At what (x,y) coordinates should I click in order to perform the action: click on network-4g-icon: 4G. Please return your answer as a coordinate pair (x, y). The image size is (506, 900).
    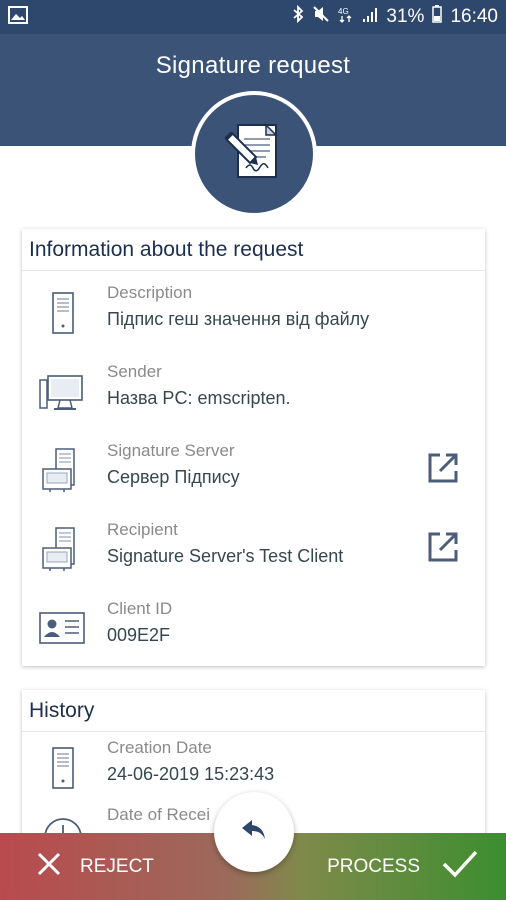
    Looking at the image, I should click on (346, 17).